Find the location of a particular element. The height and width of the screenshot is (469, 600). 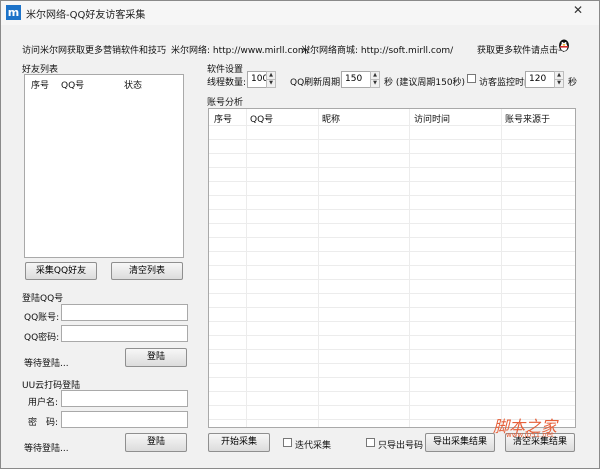

uu-user-label: 用户名: is located at coordinates (43, 403).